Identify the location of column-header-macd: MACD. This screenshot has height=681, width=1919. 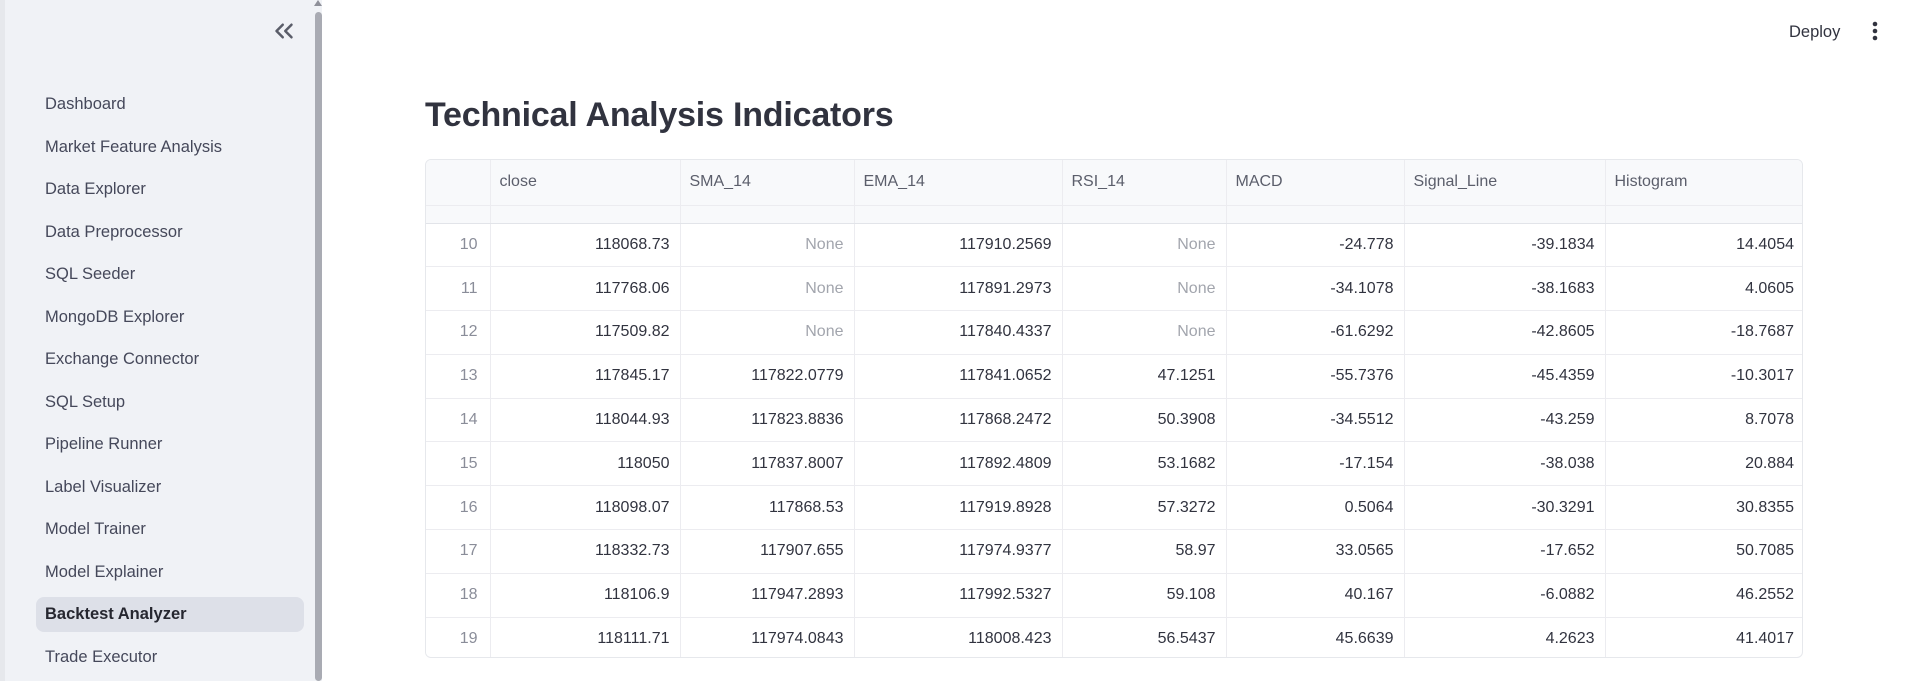
(1315, 183).